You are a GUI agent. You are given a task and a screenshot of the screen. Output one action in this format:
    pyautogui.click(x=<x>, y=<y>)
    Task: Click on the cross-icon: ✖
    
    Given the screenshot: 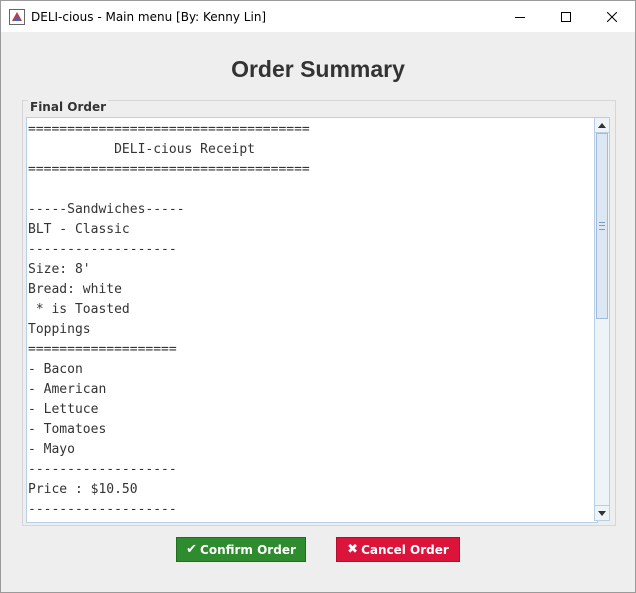 What is the action you would take?
    pyautogui.click(x=353, y=549)
    